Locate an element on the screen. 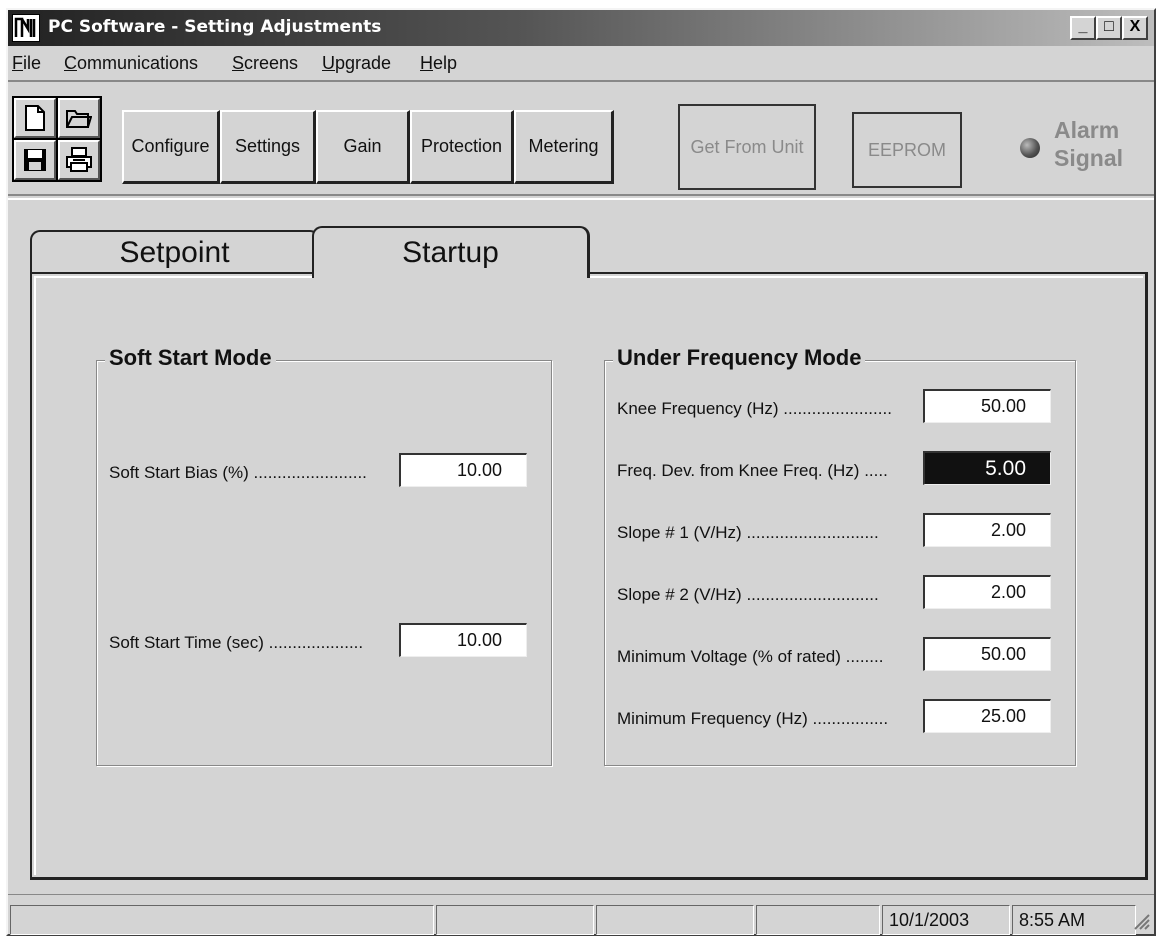 The width and height of the screenshot is (1162, 940). soft-start-title: Soft Start Mode is located at coordinates (190, 358).